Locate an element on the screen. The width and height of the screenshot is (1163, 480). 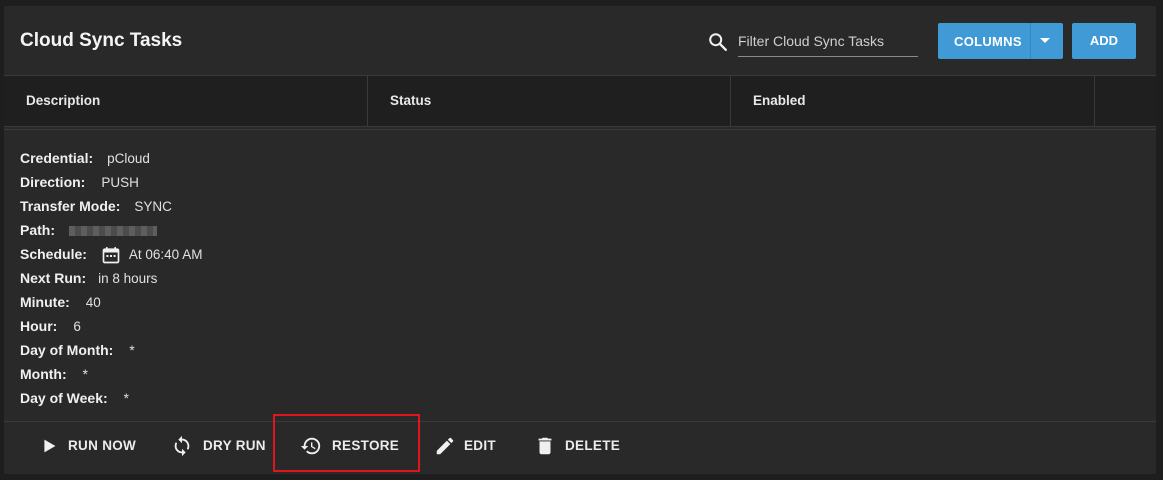
trash-icon is located at coordinates (545, 446).